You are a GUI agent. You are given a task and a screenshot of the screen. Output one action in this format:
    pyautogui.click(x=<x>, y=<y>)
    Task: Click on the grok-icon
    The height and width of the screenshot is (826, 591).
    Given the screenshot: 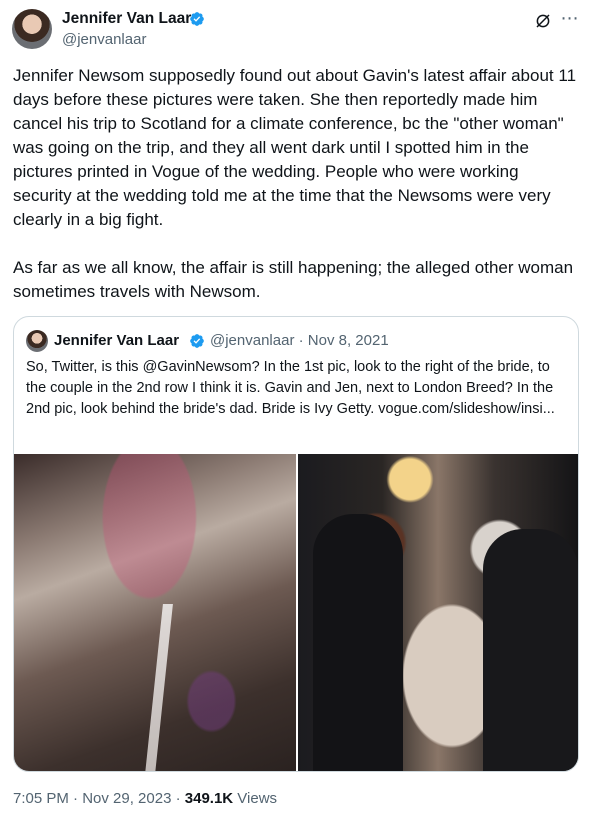 What is the action you would take?
    pyautogui.click(x=543, y=21)
    